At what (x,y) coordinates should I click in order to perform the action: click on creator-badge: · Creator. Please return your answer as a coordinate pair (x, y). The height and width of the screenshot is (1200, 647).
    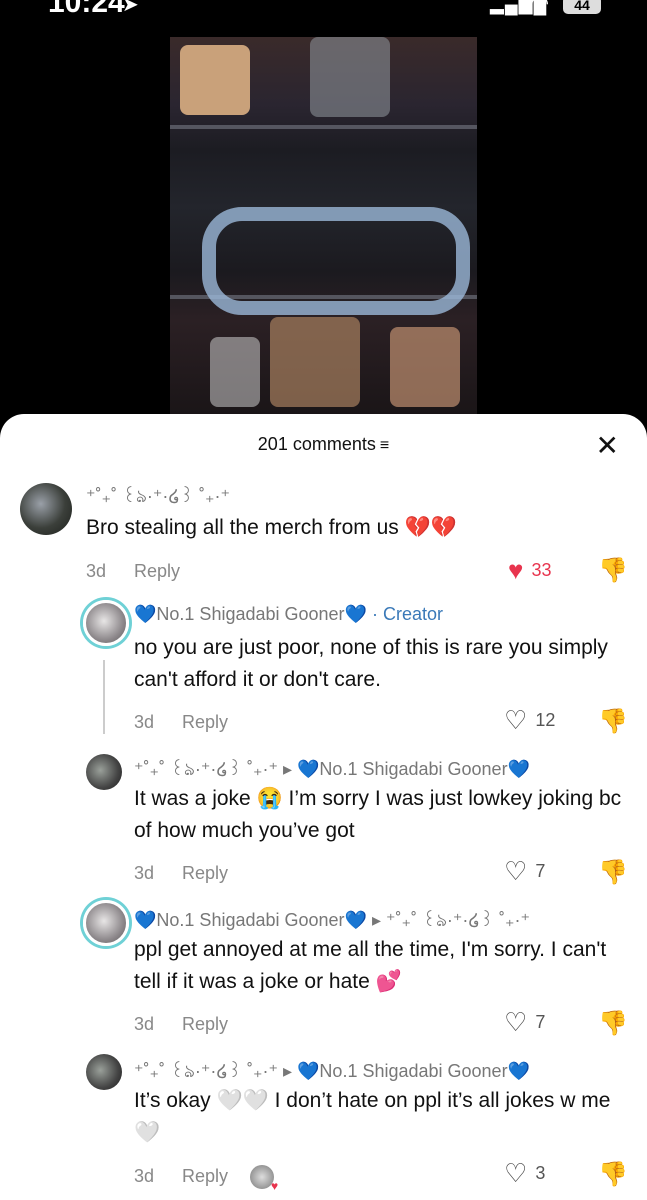
    Looking at the image, I should click on (407, 614).